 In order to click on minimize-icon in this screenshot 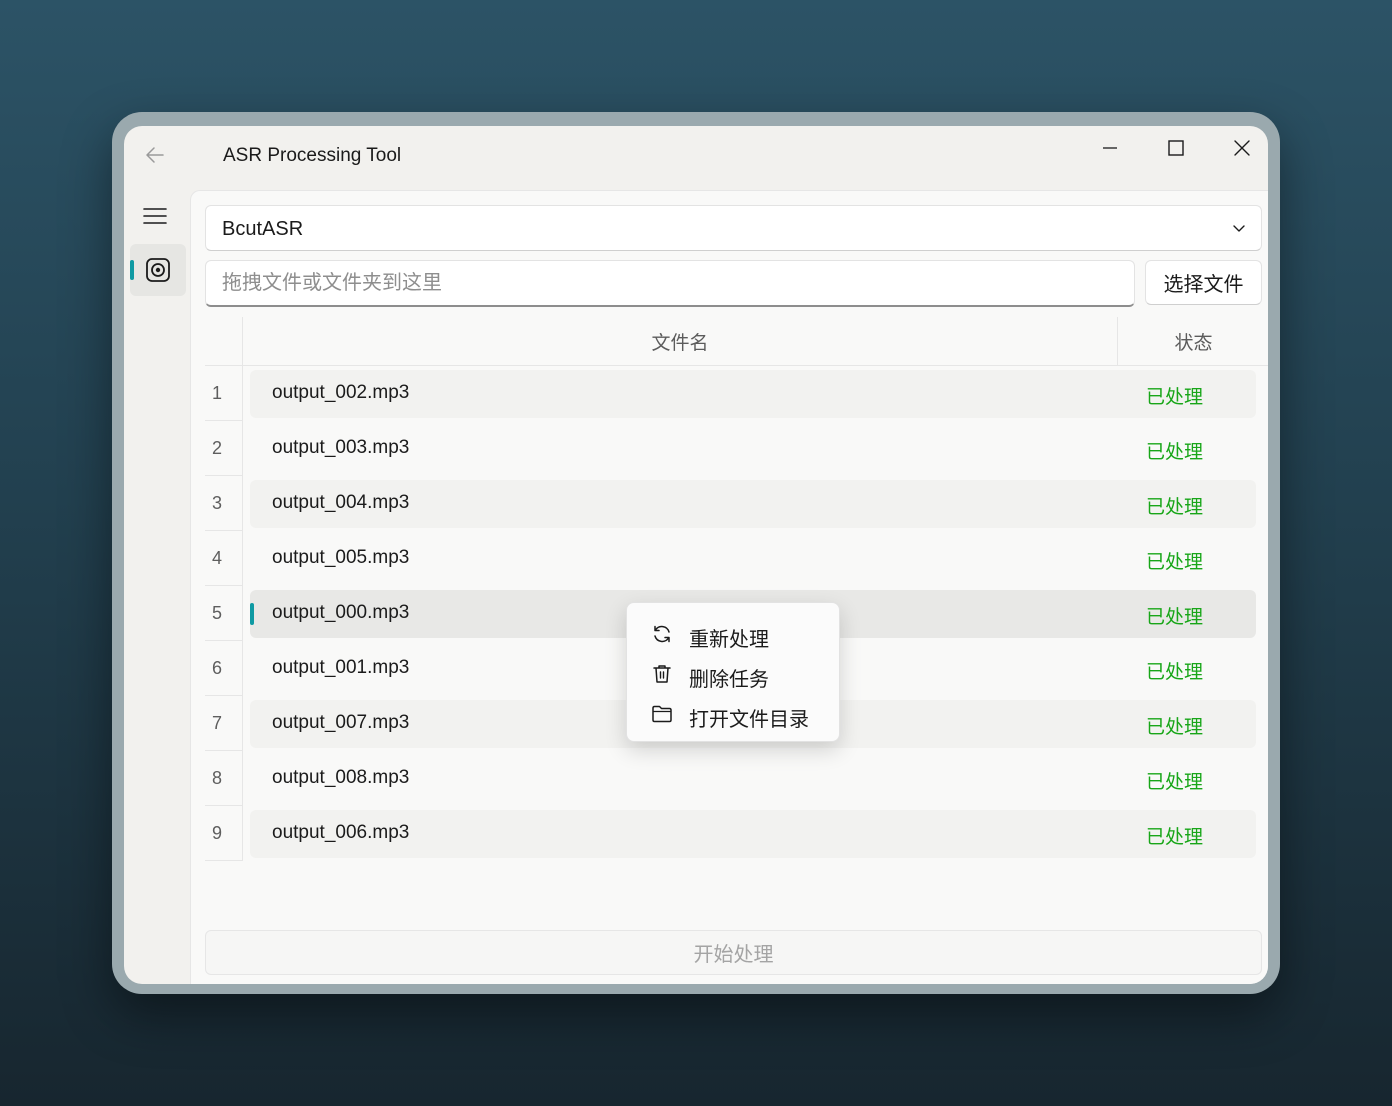, I will do `click(1110, 148)`.